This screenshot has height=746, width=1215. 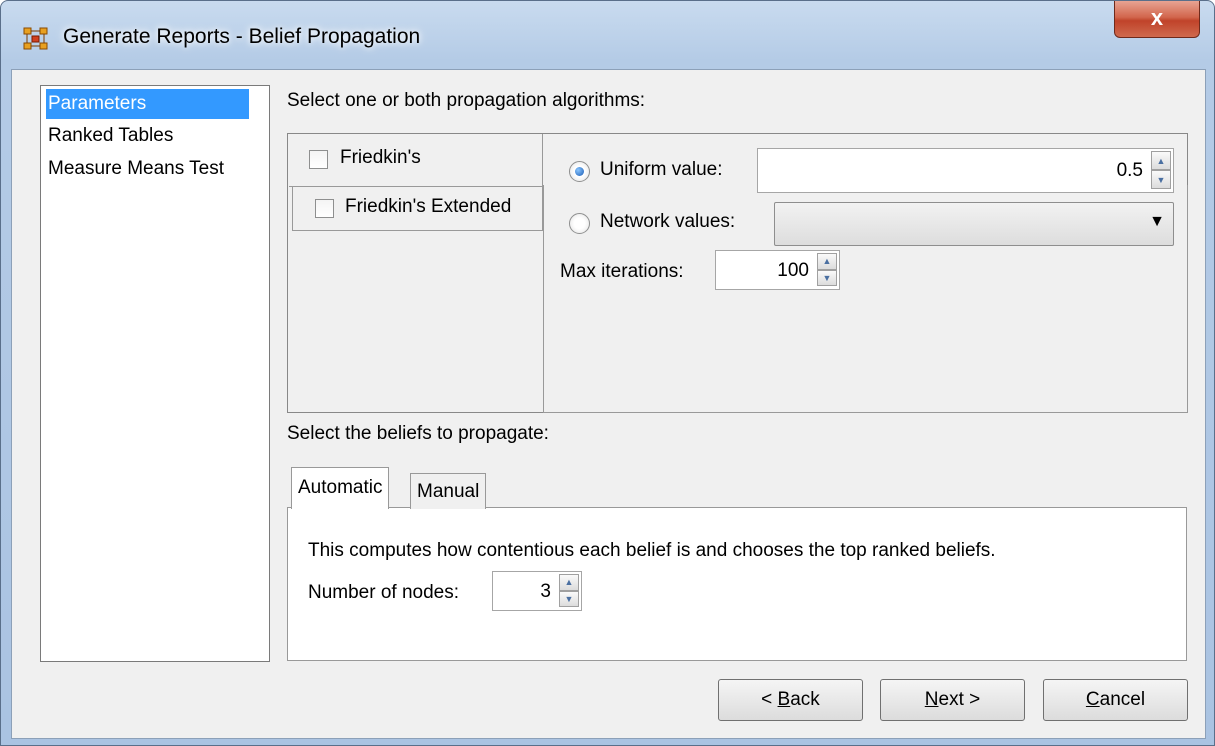 I want to click on max-iterations-spinner: 100 ▲ ▼, so click(x=777, y=270).